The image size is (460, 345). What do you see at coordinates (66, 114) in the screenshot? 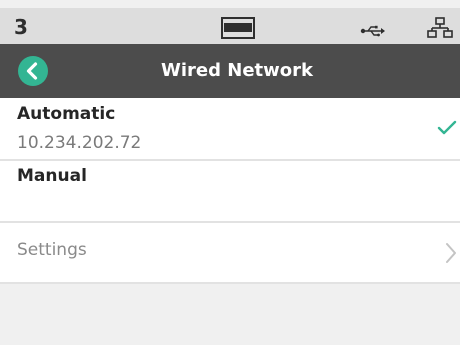
I see `automatic-label: Automatic` at bounding box center [66, 114].